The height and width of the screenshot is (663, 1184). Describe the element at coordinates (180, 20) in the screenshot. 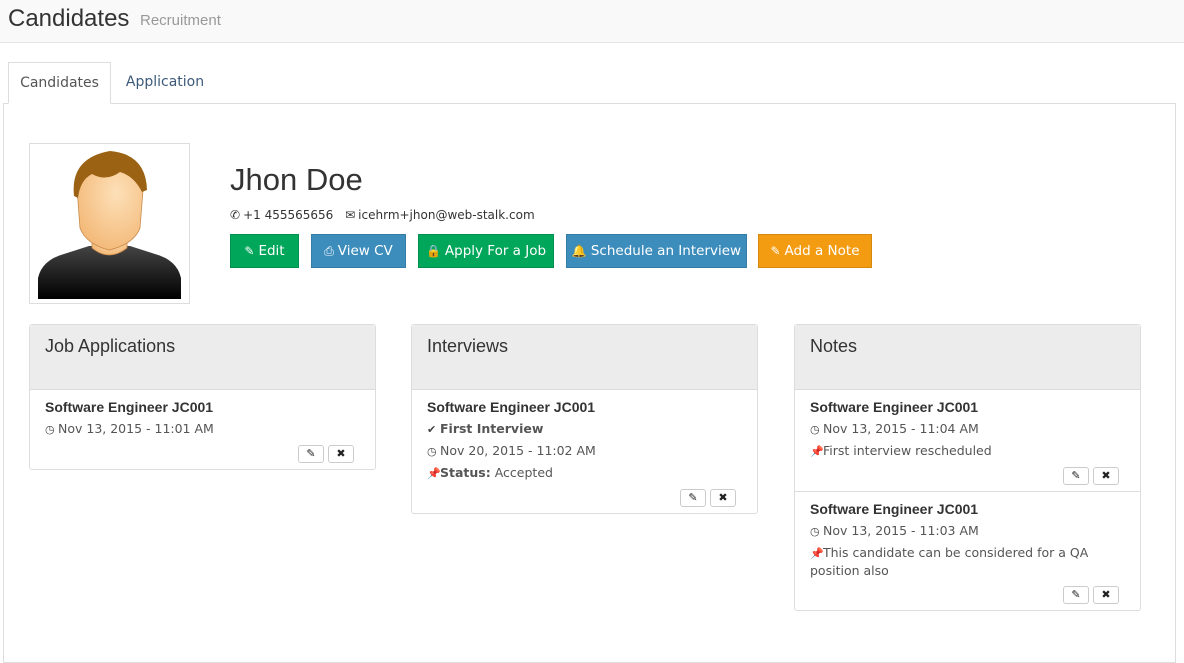

I see `page-subtitle: Recruitment` at that location.